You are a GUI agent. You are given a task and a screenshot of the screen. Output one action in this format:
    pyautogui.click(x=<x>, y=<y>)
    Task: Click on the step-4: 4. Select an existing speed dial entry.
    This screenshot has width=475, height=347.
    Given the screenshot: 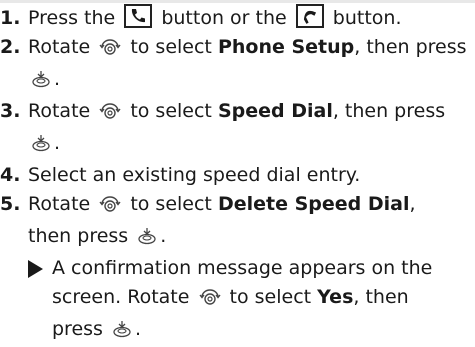 What is the action you would take?
    pyautogui.click(x=235, y=175)
    